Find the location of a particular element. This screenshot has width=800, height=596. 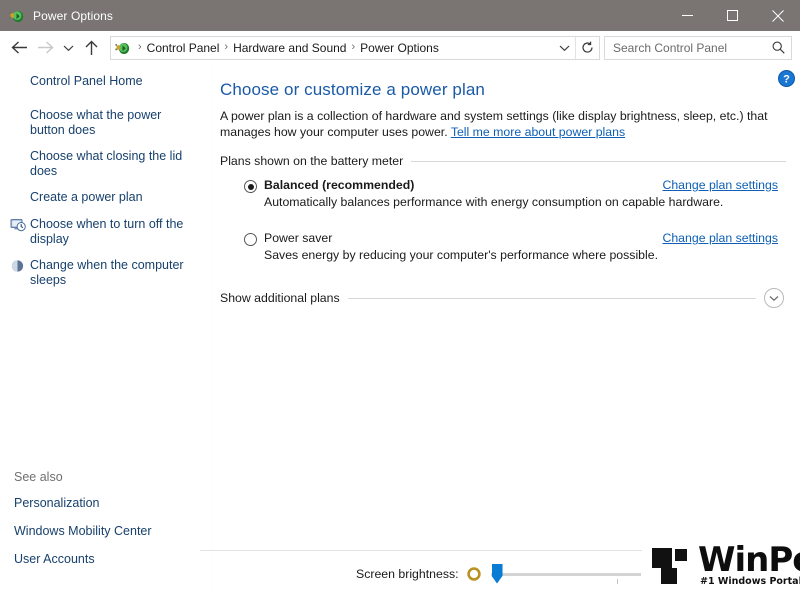

see-also-item-label: Windows Mobility Center is located at coordinates (83, 531).